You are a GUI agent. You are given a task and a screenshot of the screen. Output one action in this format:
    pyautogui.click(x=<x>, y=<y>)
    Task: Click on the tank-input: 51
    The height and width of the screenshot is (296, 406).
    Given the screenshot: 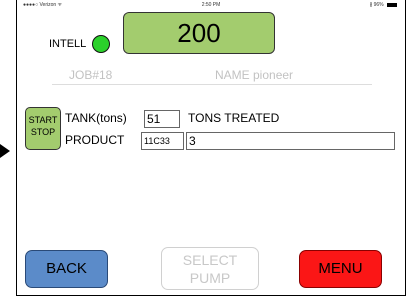 What is the action you would take?
    pyautogui.click(x=162, y=119)
    